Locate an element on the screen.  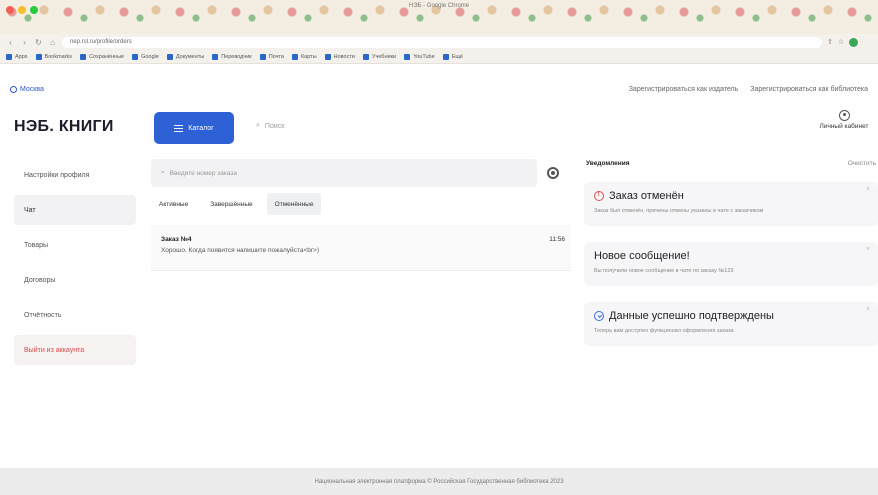
bookmark-item: Bookmarks is located at coordinates (53, 56).